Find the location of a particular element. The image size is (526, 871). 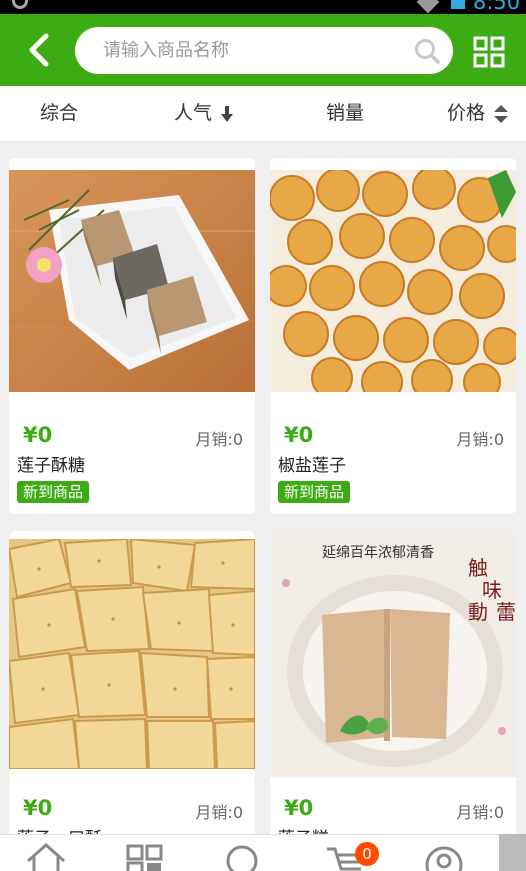

sort-tab-label: 销量 is located at coordinates (345, 113).